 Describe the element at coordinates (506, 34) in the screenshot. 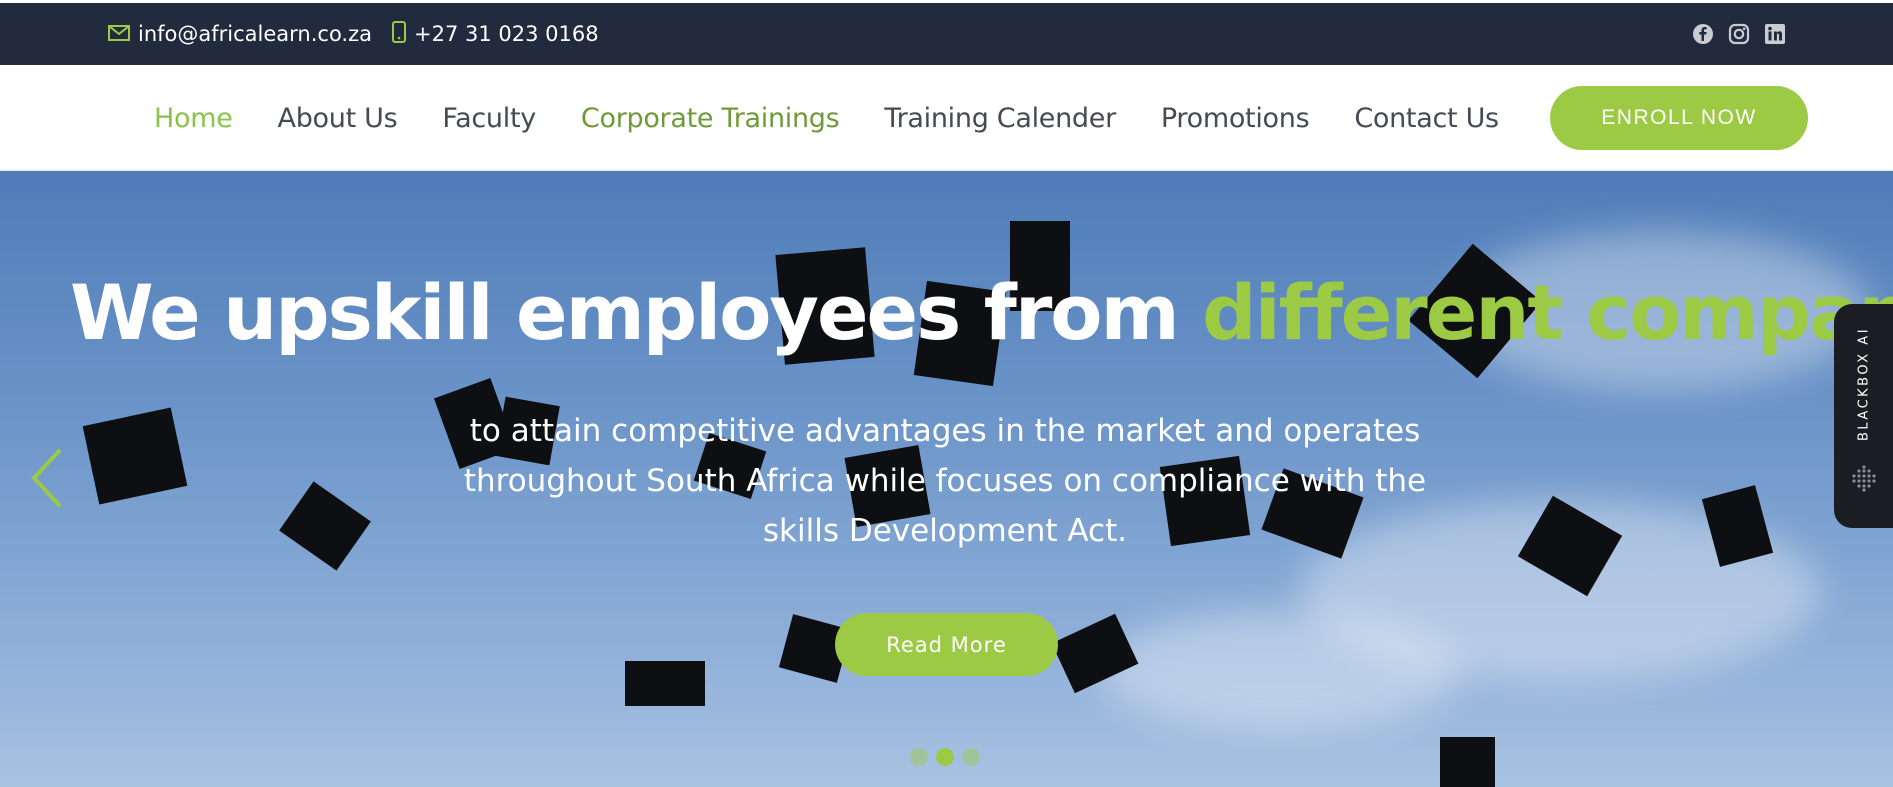

I see `phone-text: +27 31 023 0168` at that location.